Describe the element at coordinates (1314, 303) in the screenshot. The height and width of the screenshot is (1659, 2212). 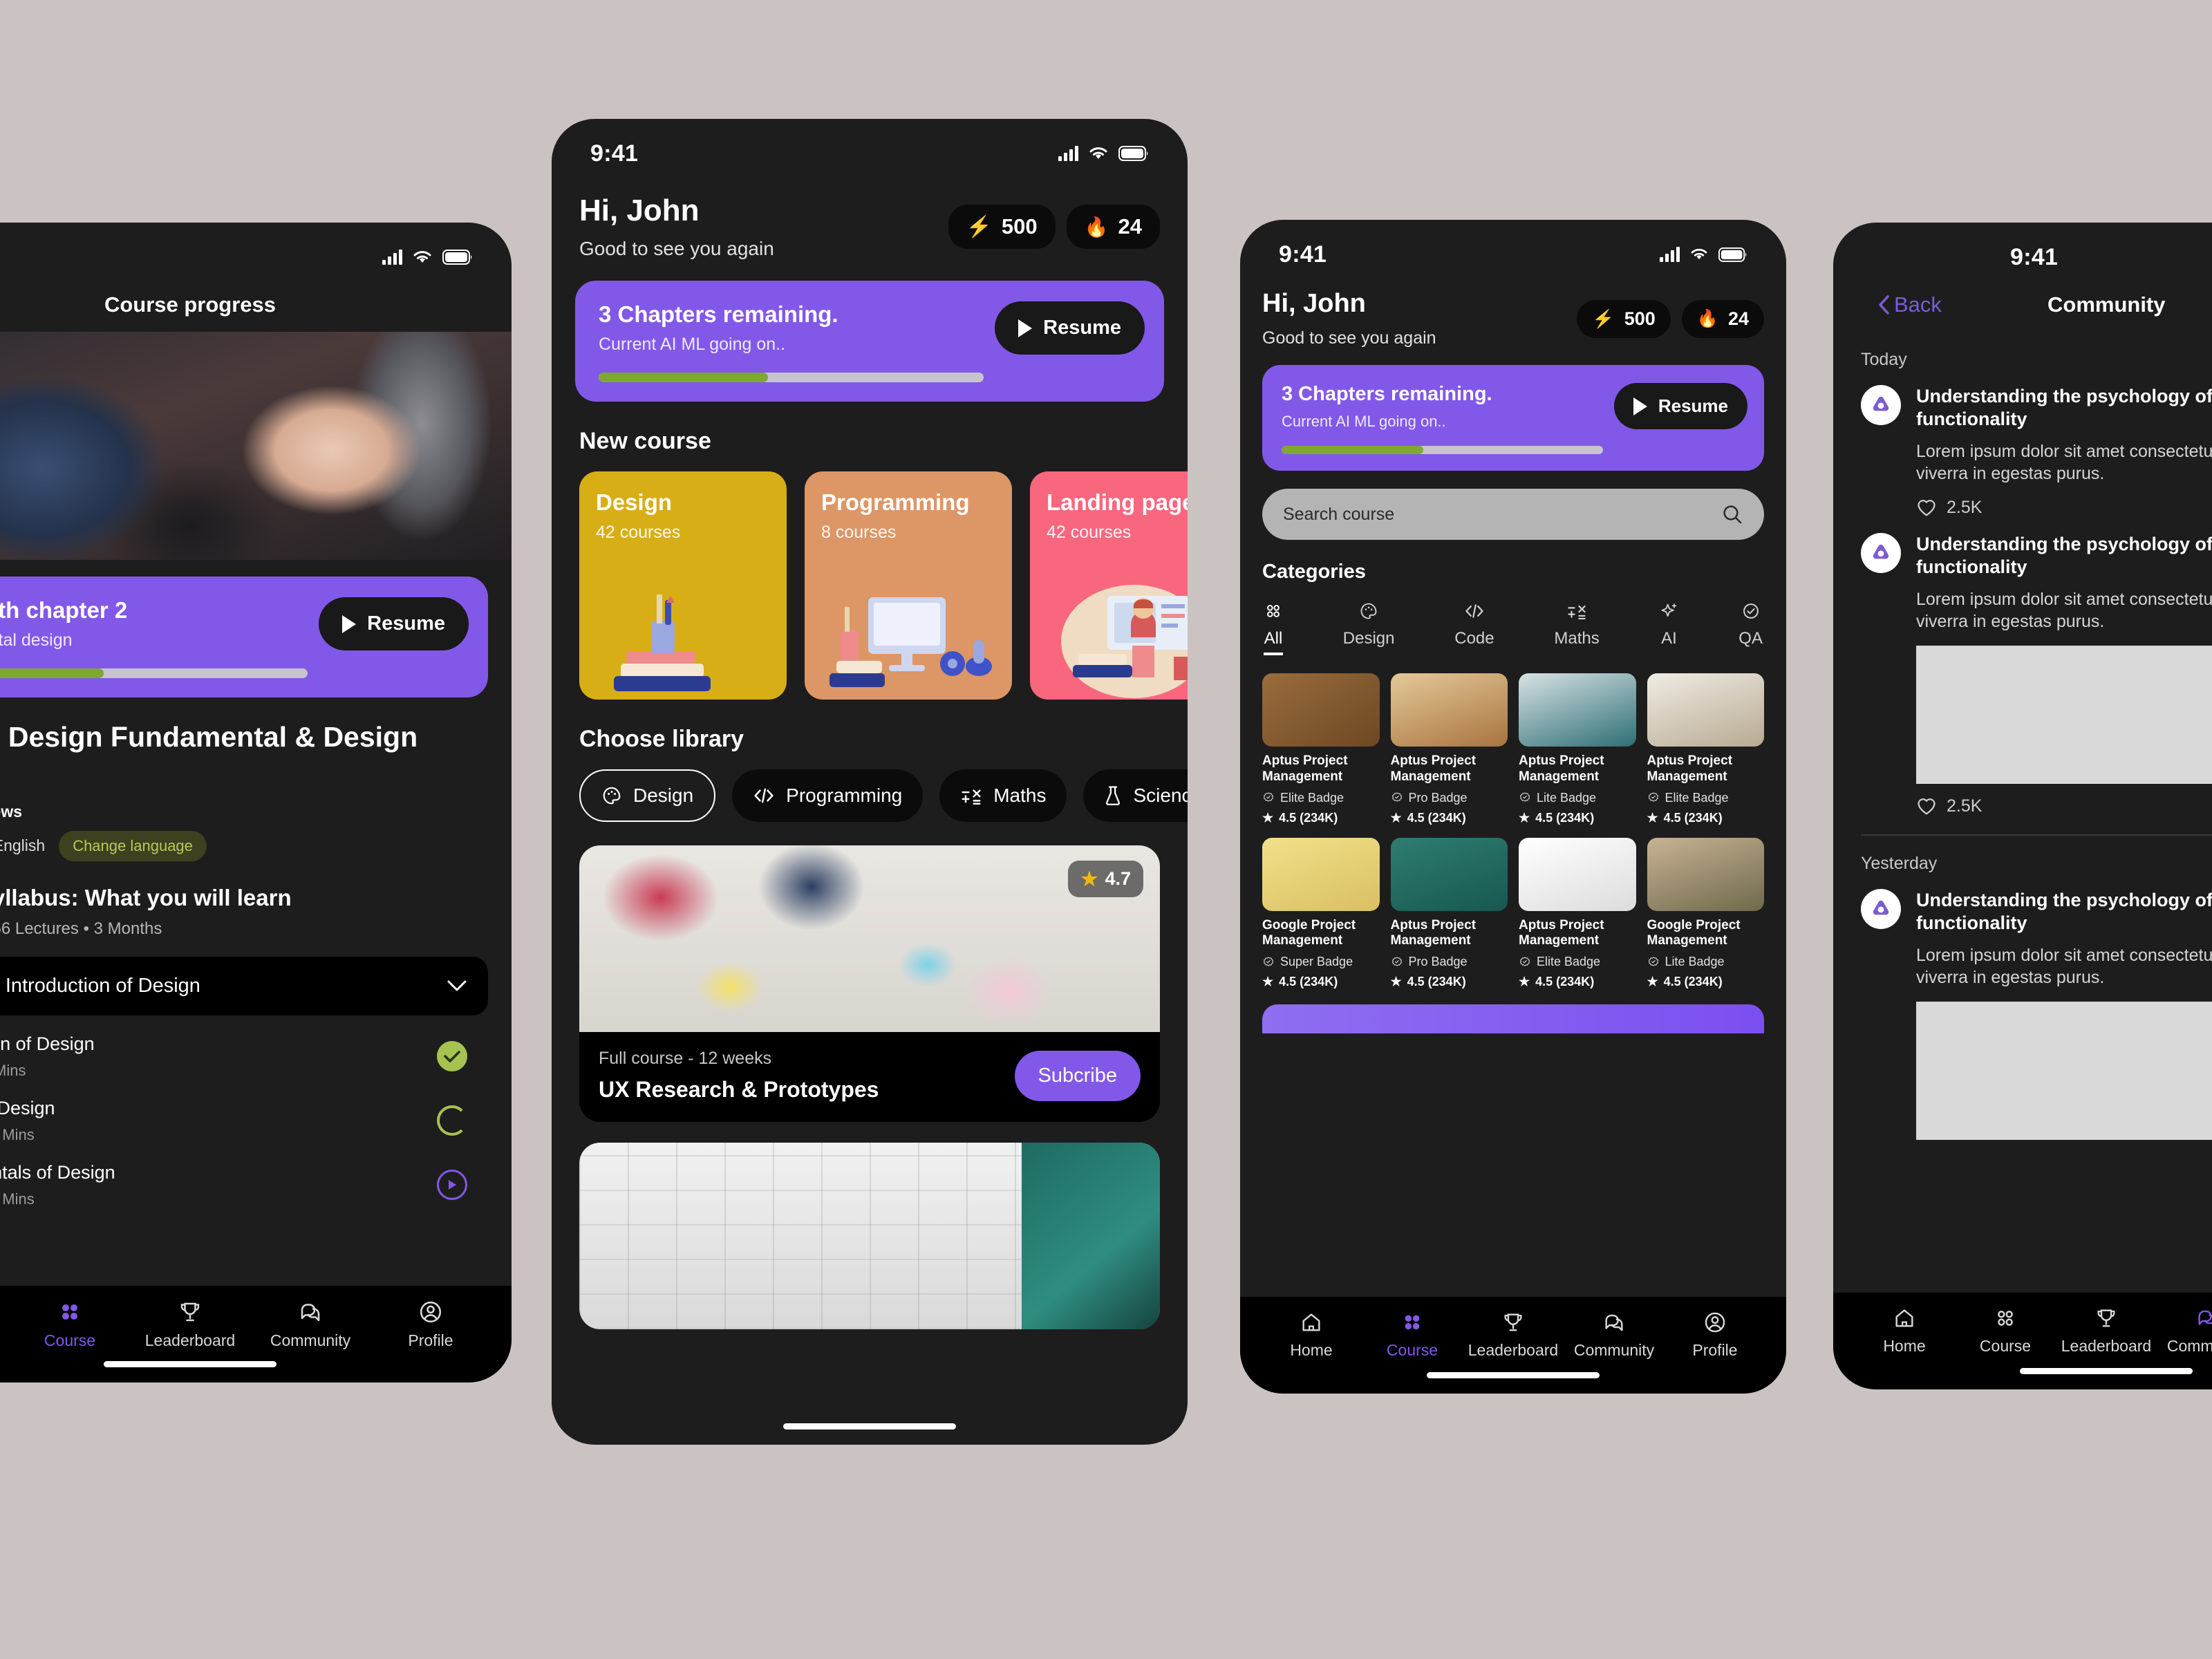
I see `greeting-name: Hi, John` at that location.